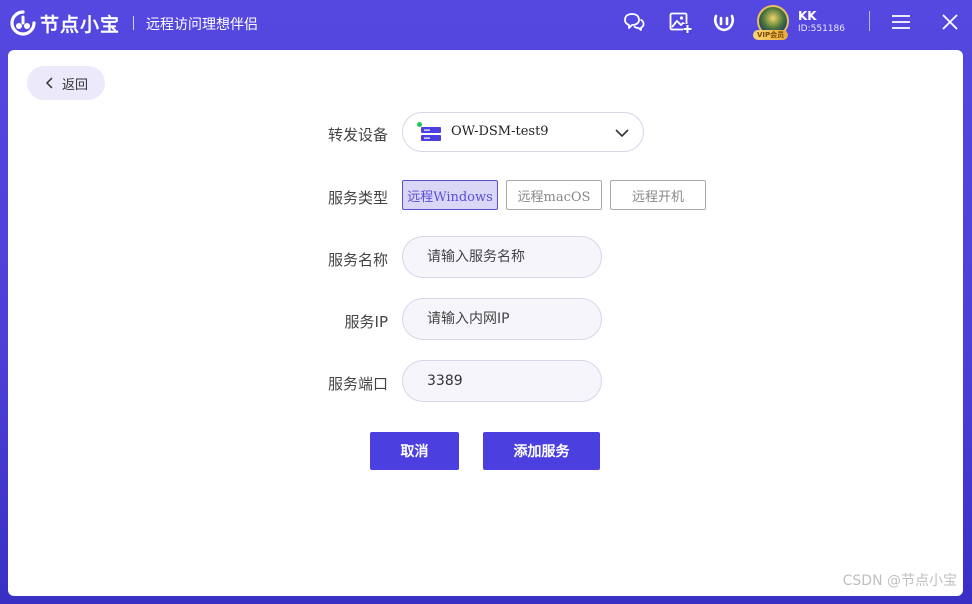 This screenshot has width=972, height=604. Describe the element at coordinates (502, 319) in the screenshot. I see `service-ip-input` at that location.